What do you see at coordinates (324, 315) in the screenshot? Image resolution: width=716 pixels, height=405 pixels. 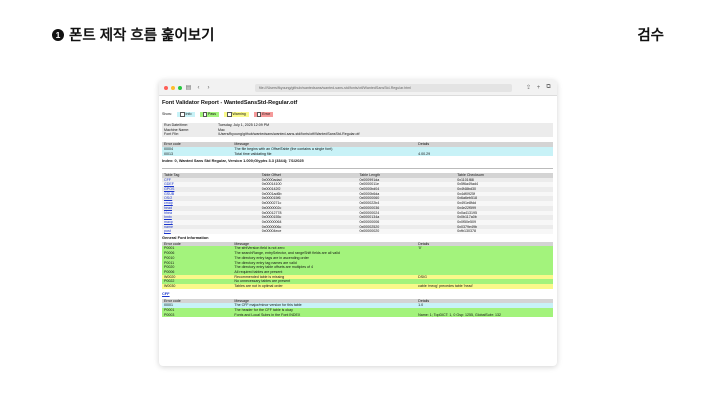 I see `table-cell: Fonts and Local Subrs in the Font INDEX` at bounding box center [324, 315].